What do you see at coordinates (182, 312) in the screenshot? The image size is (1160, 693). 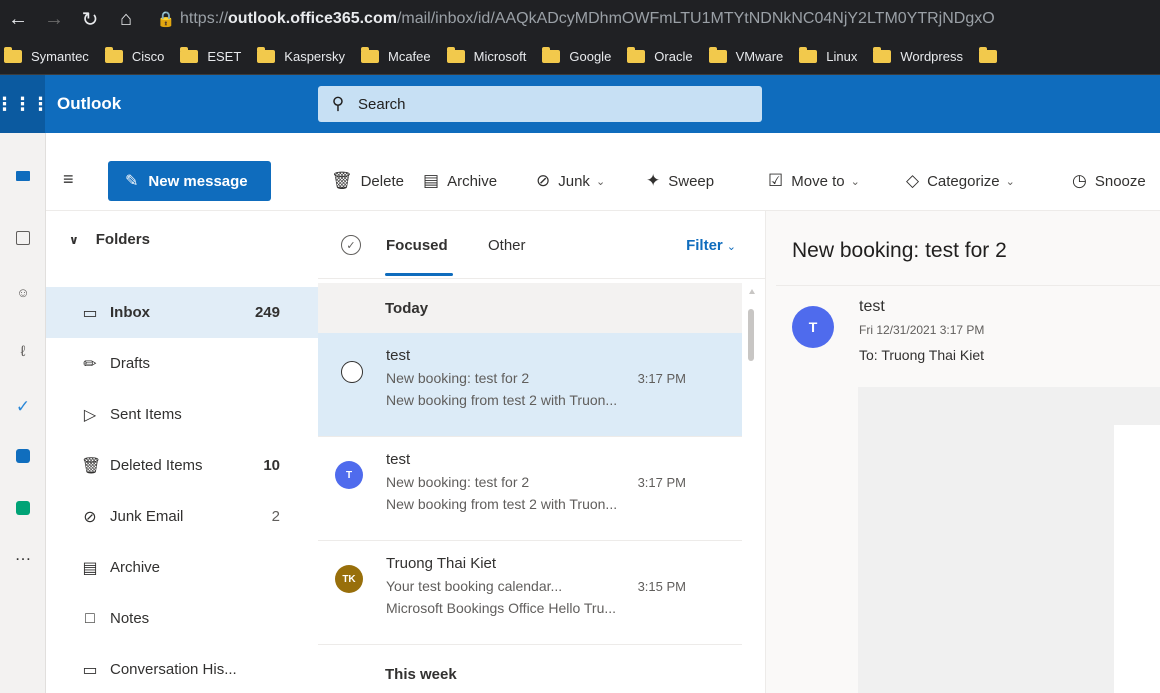 I see `folder-item-inbox: ▭ Inbox 249` at bounding box center [182, 312].